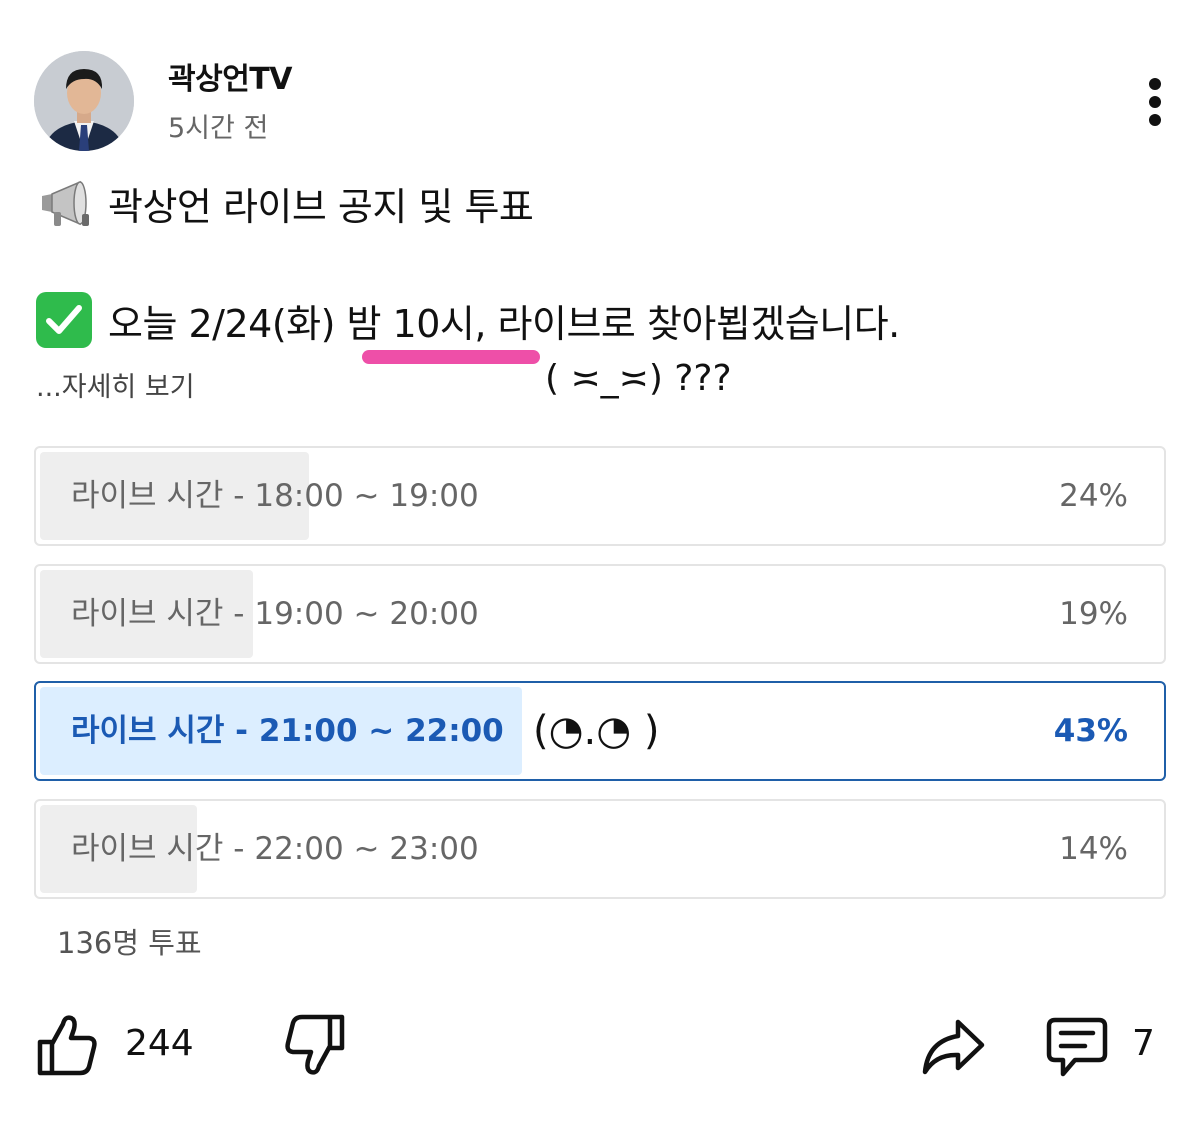  What do you see at coordinates (504, 323) in the screenshot?
I see `announcement-text: 오늘 2/24(화) 밤 10시, 라이브로 찾아뵙겠습니다.` at bounding box center [504, 323].